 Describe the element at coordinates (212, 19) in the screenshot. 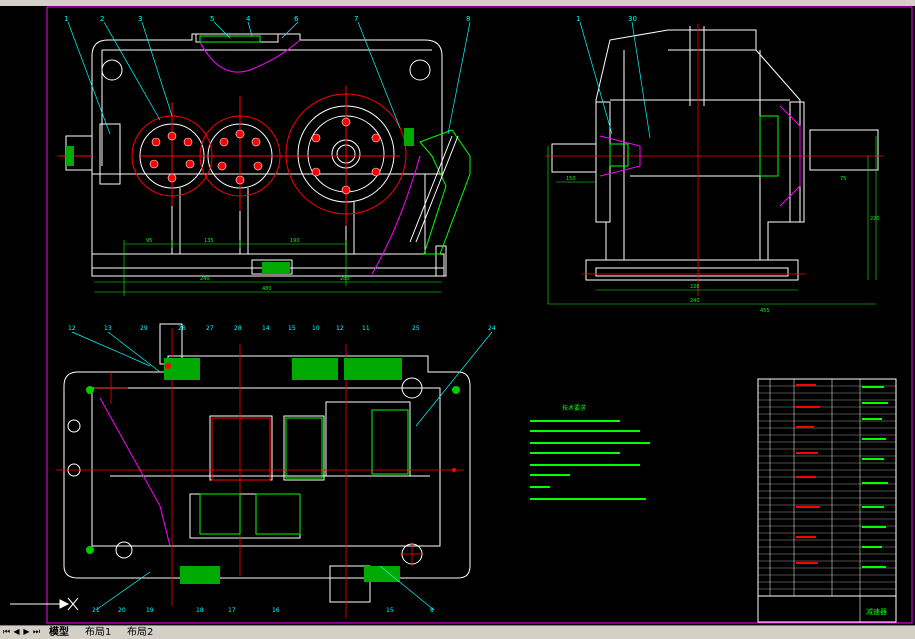

I see `balloon: 5` at that location.